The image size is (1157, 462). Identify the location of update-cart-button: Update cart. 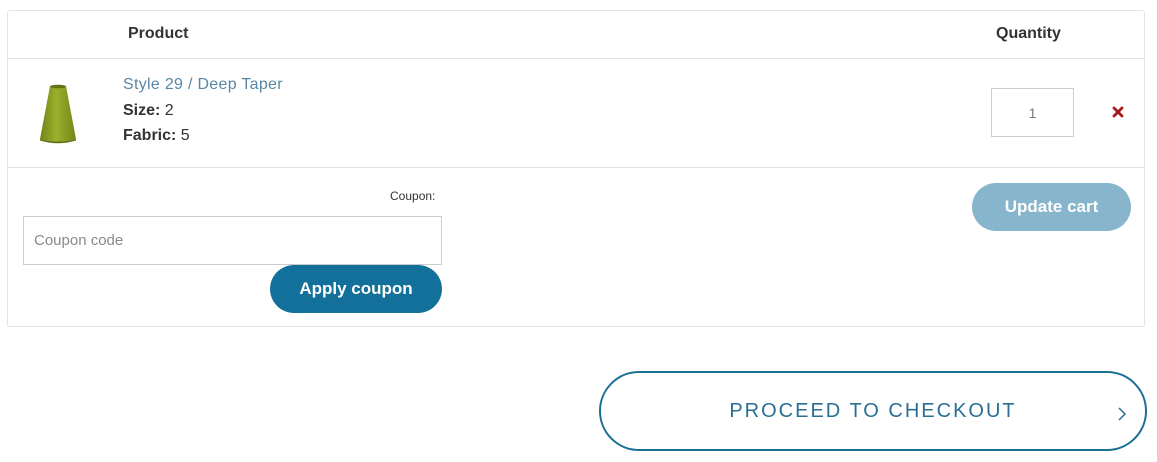
(1051, 207).